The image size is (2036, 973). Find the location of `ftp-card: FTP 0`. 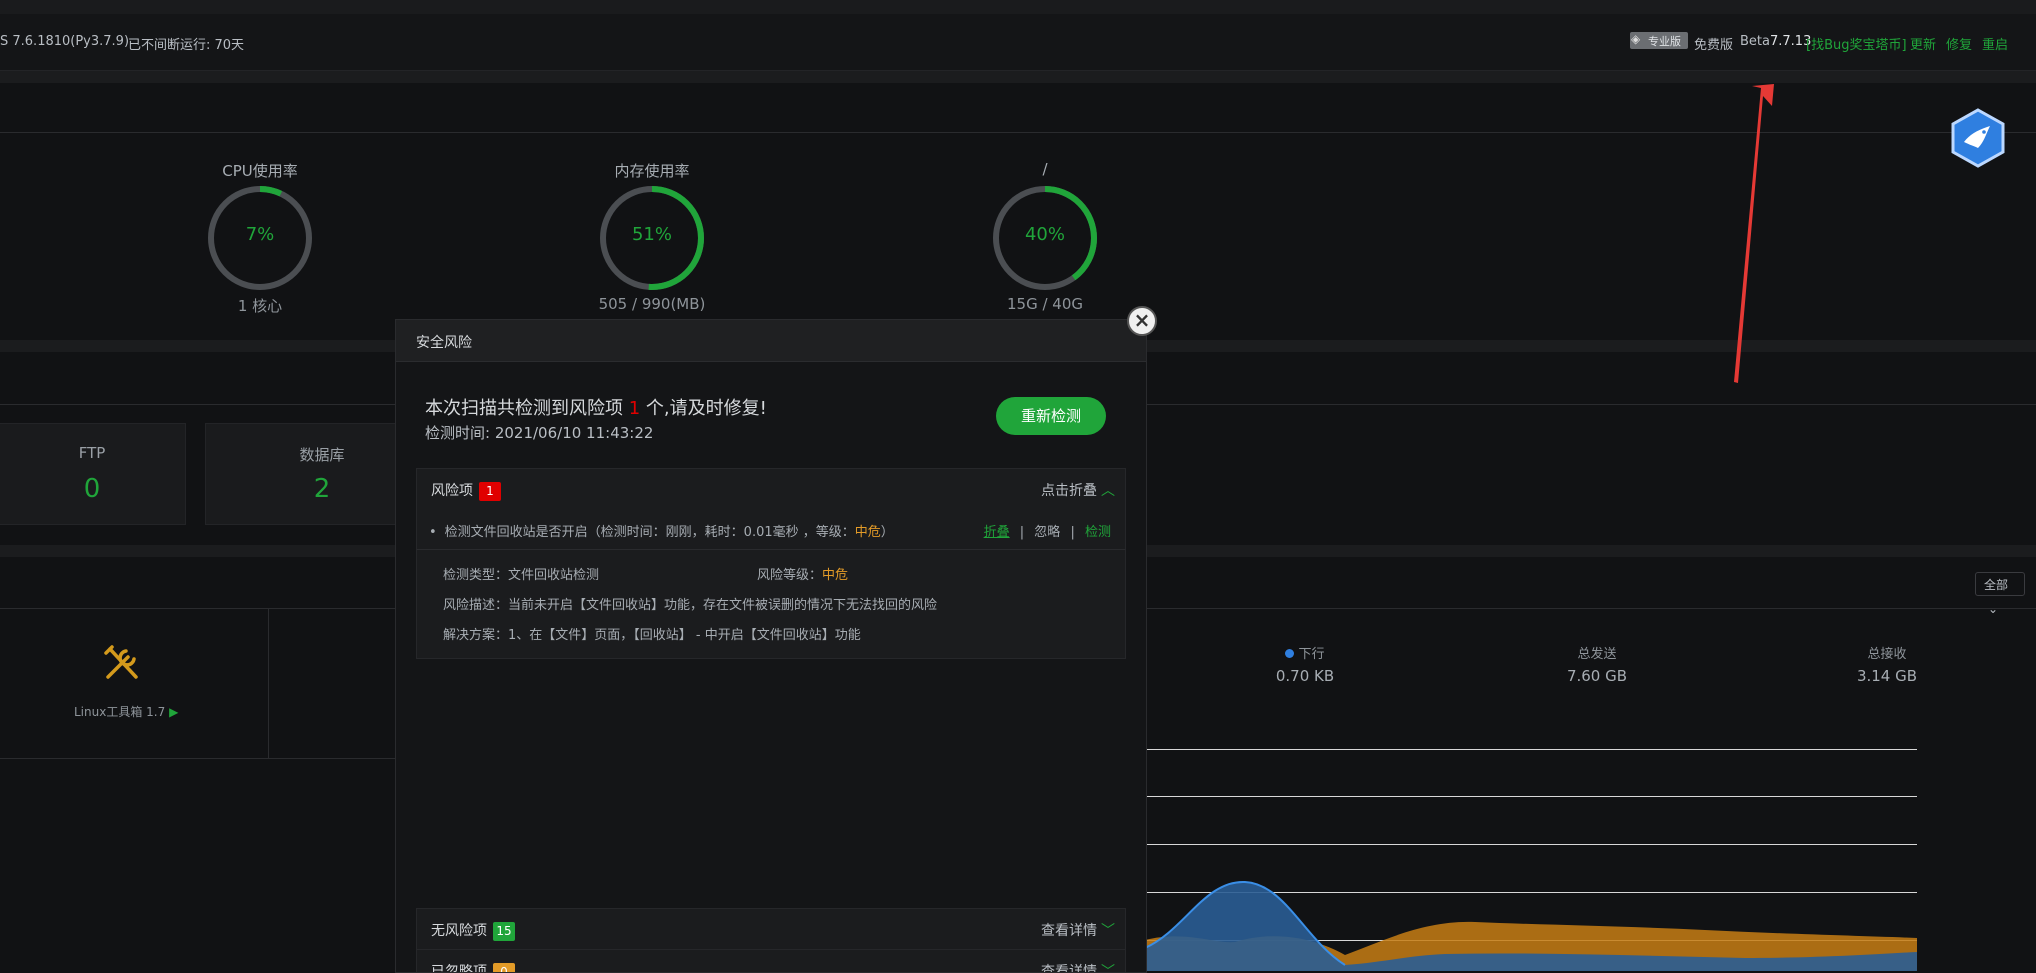

ftp-card: FTP 0 is located at coordinates (93, 474).